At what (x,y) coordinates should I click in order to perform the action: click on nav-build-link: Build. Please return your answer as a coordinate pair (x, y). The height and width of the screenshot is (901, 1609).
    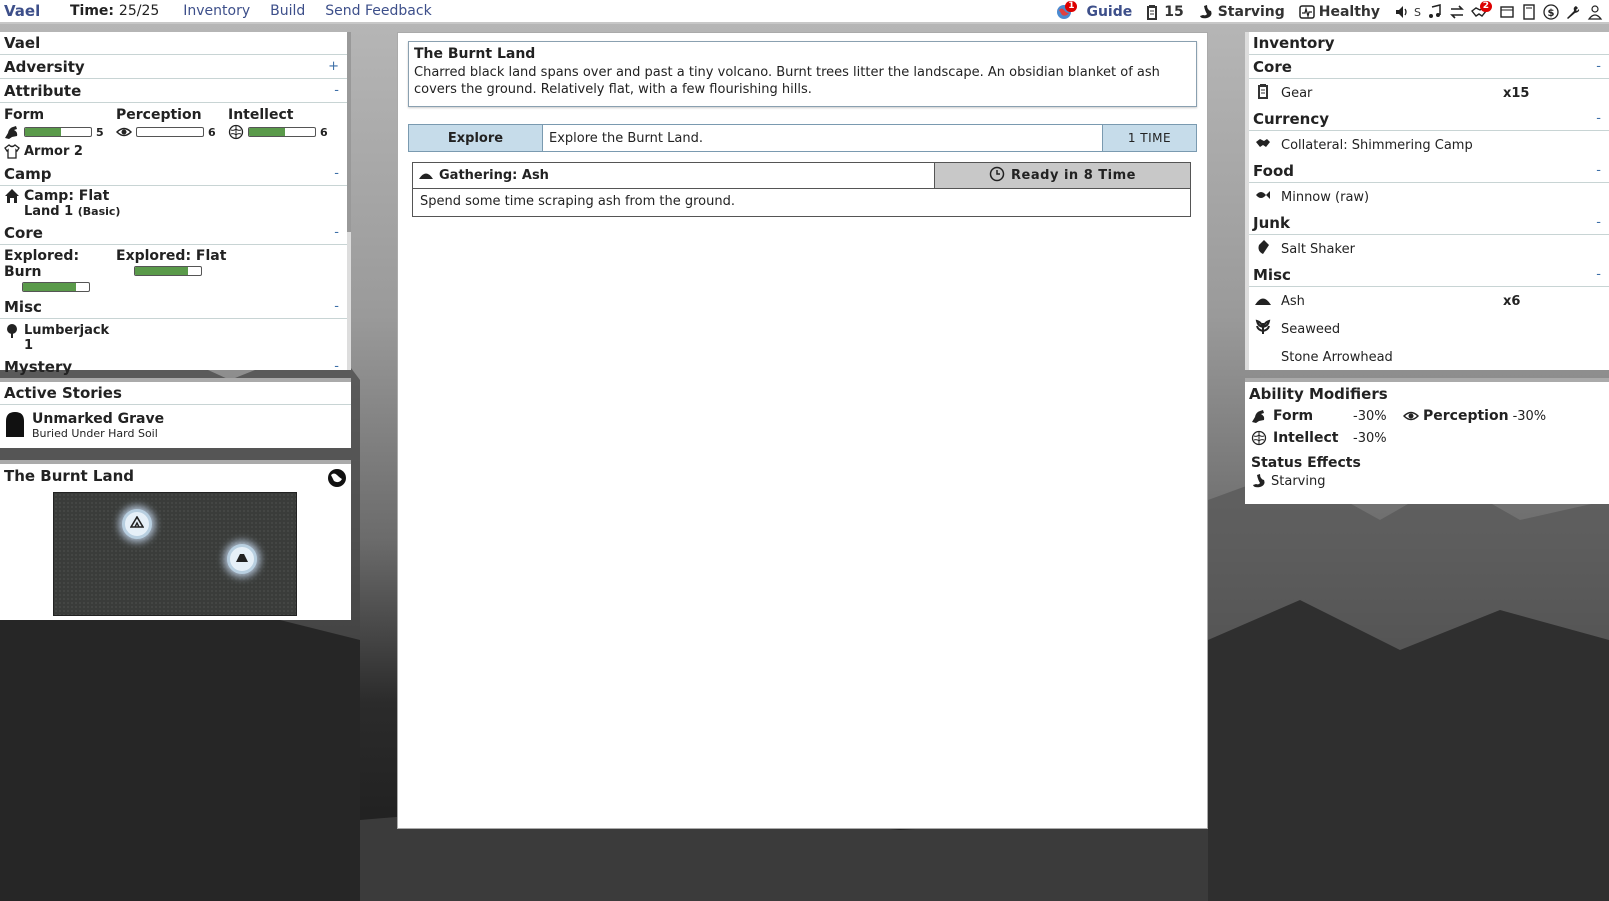
    Looking at the image, I should click on (287, 11).